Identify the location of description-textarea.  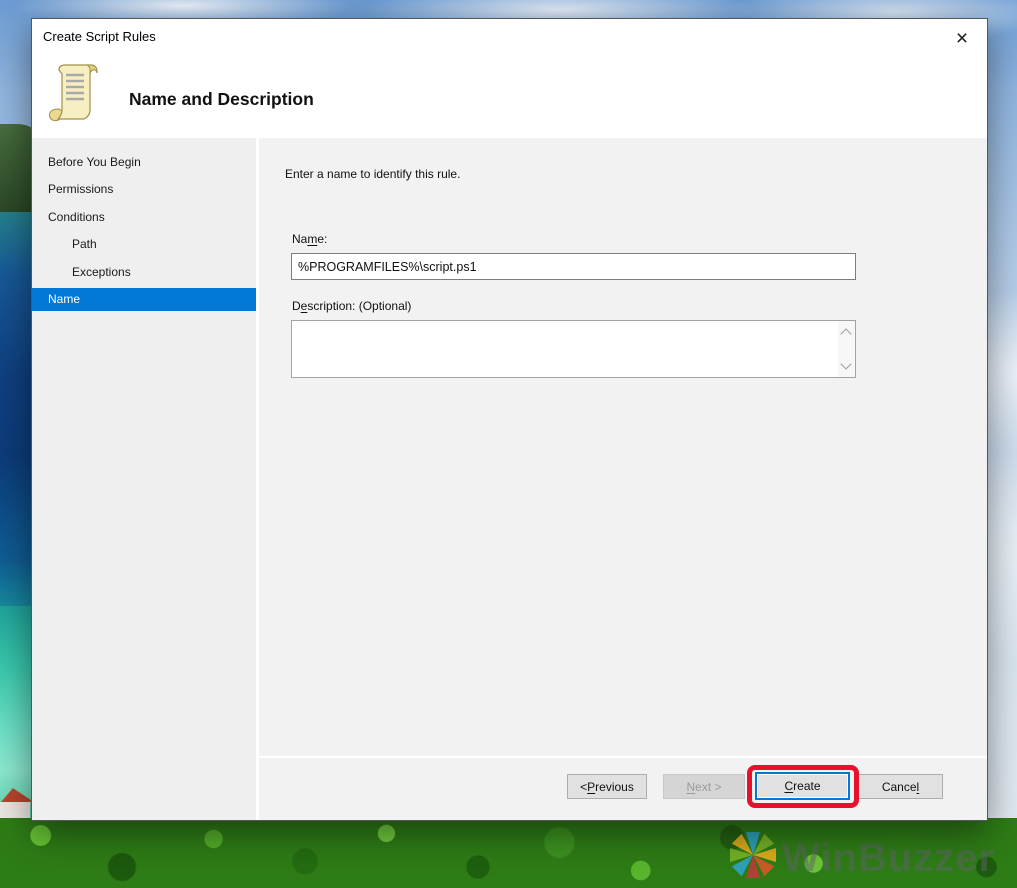
(565, 349).